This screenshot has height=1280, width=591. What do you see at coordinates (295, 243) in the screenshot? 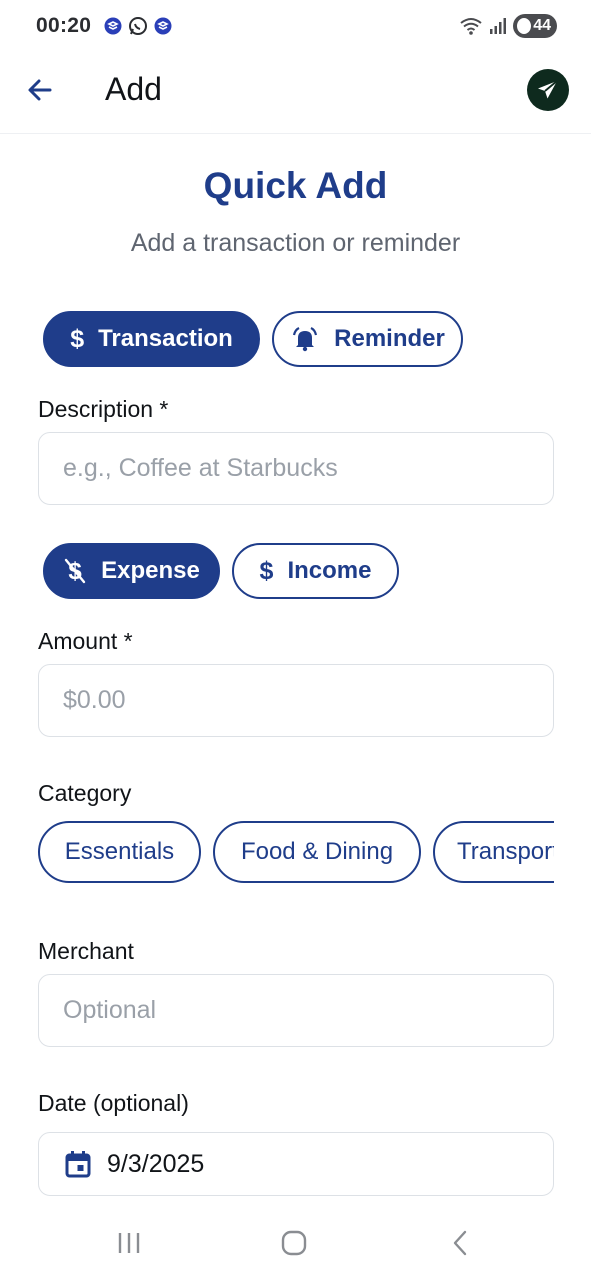
I see `page-subtitle: Add a transaction or reminder` at bounding box center [295, 243].